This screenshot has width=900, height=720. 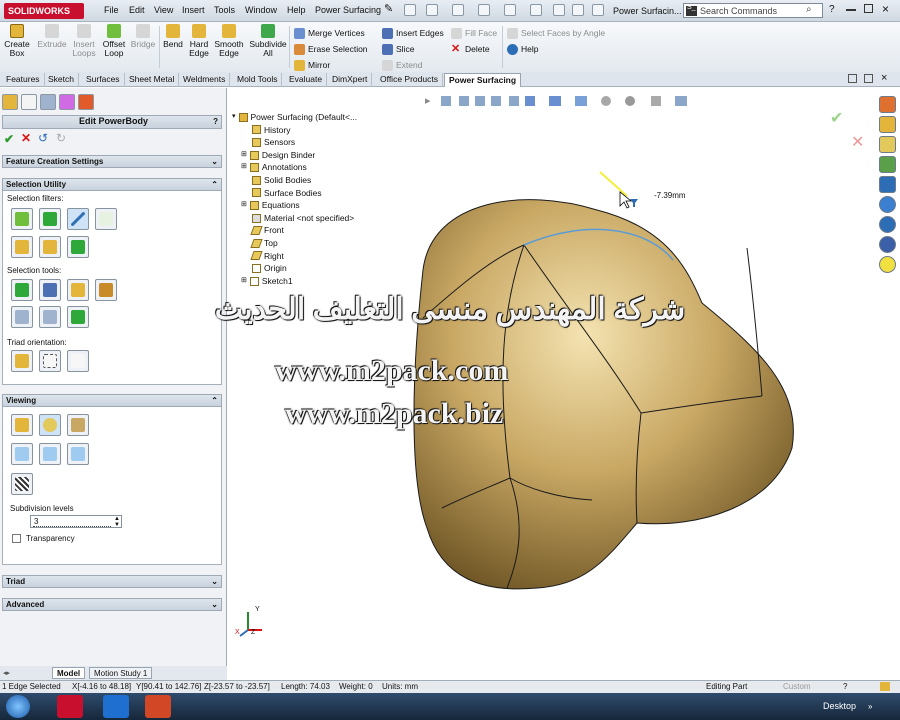 I want to click on section-view-icon, so click(x=514, y=101).